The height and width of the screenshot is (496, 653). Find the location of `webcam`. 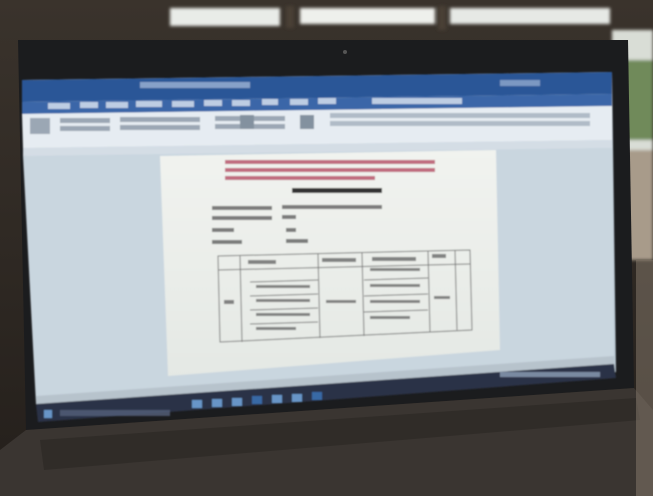

webcam is located at coordinates (345, 52).